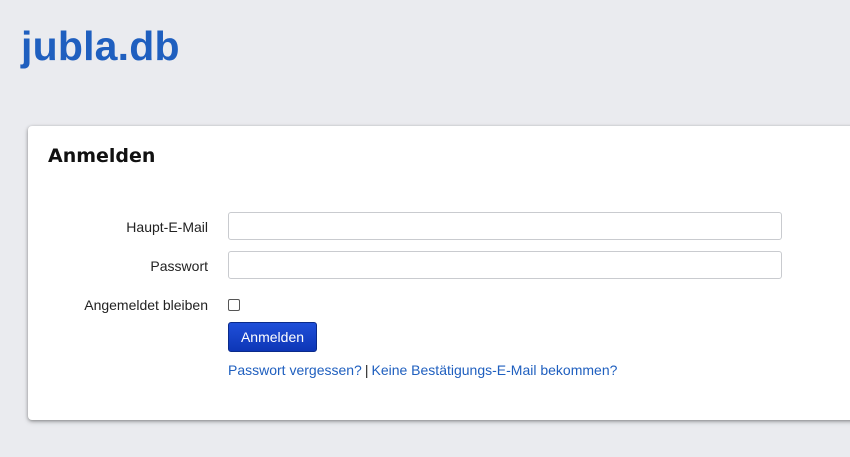 This screenshot has height=457, width=850. Describe the element at coordinates (100, 46) in the screenshot. I see `site-logo-title: jubla.db` at that location.